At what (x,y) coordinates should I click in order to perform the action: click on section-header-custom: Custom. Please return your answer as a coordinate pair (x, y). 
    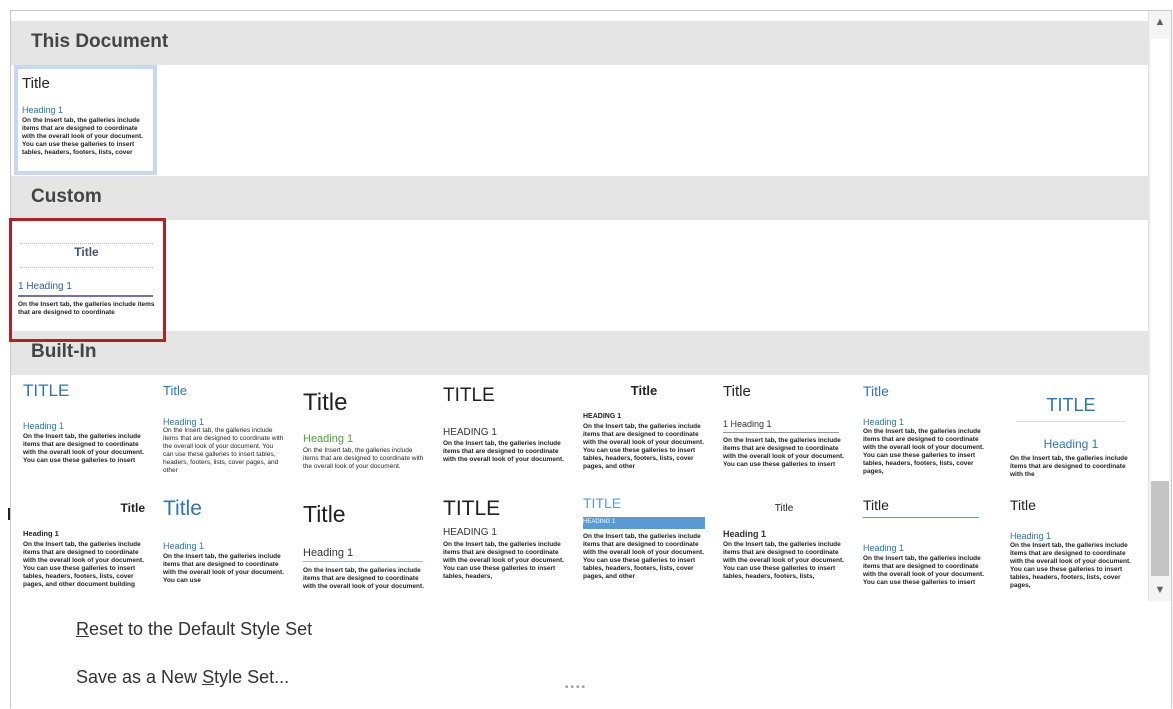
    Looking at the image, I should click on (580, 198).